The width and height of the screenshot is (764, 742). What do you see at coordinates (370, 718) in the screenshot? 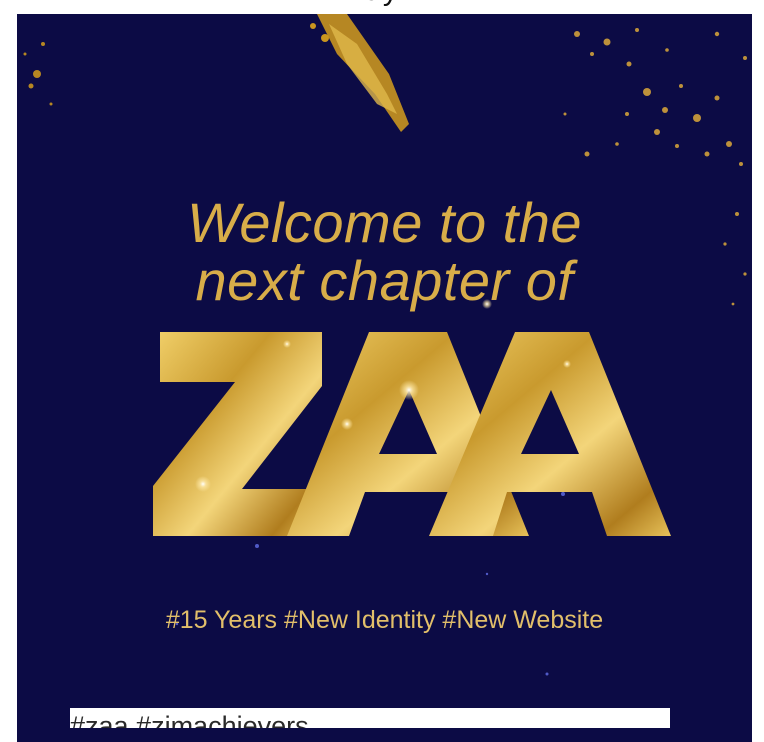
I see `post-caption-hashtags: #zaa #zimachievers` at bounding box center [370, 718].